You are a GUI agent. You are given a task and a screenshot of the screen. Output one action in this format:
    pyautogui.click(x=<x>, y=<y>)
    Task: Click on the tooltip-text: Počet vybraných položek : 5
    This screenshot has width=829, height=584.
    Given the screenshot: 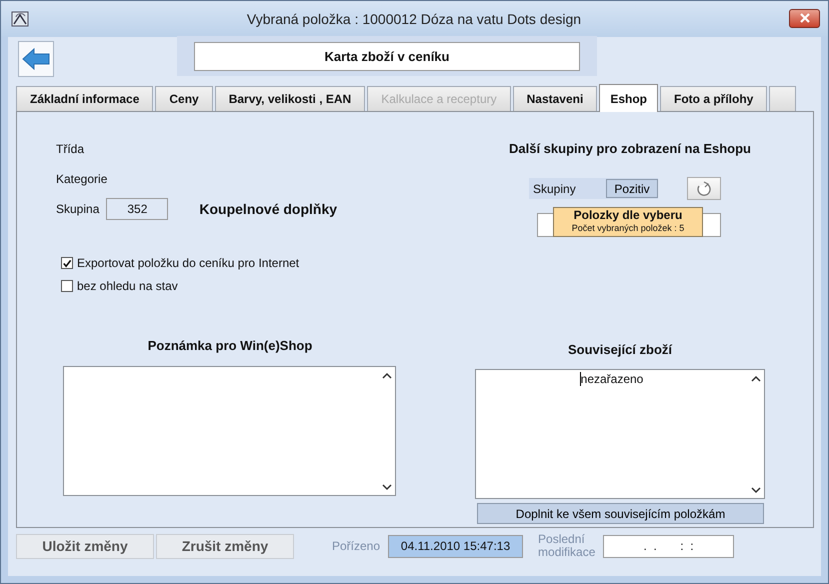 What is the action you would take?
    pyautogui.click(x=628, y=228)
    